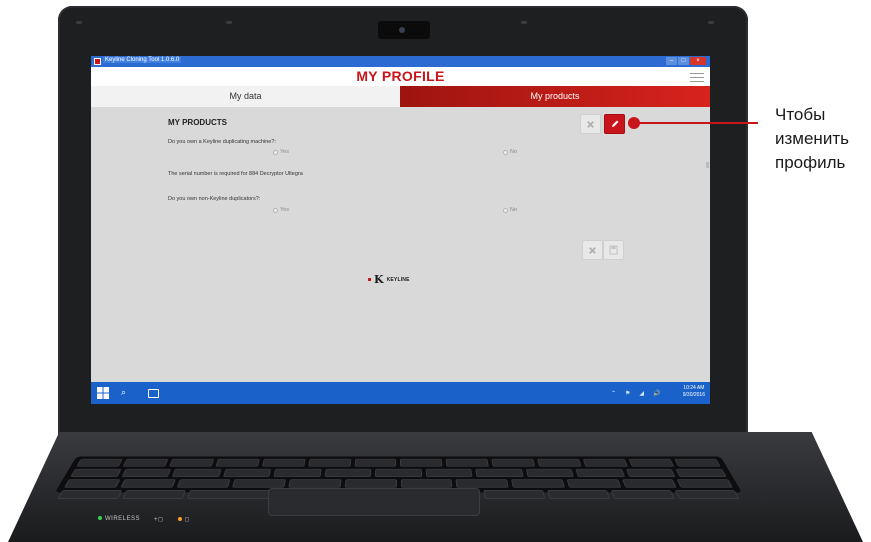  I want to click on cancel-button, so click(590, 124).